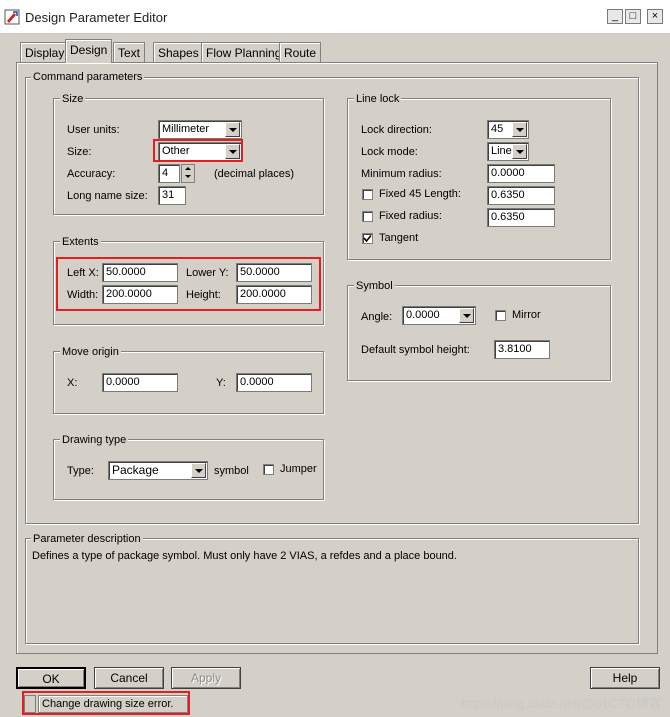  I want to click on size-highlight-box, so click(198, 150).